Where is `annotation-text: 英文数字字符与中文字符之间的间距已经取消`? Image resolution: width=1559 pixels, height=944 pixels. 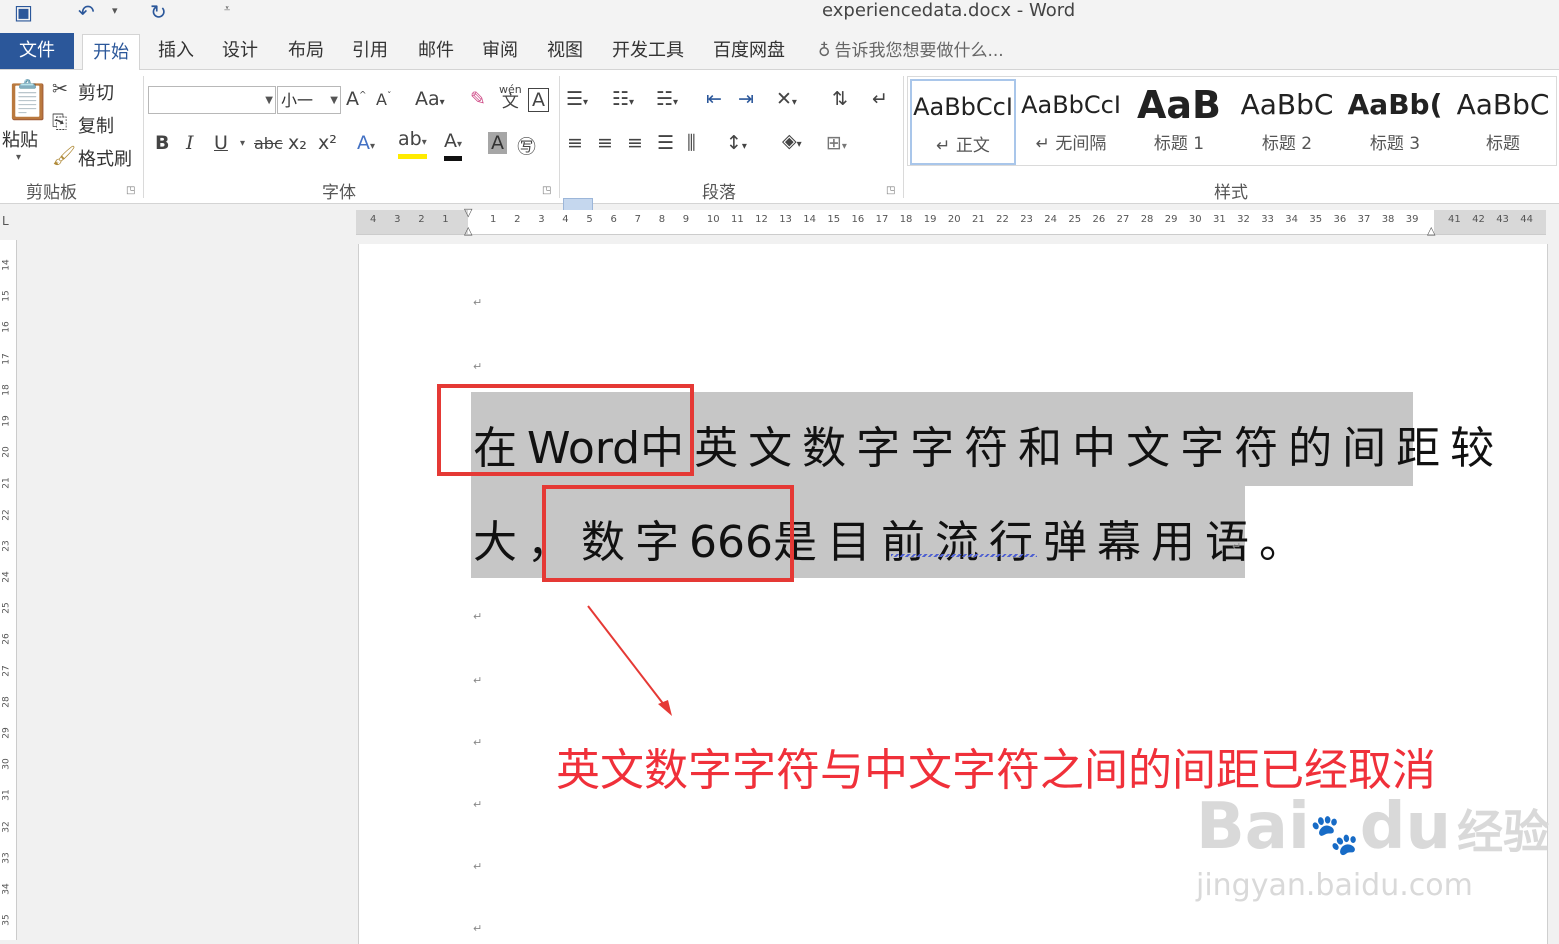
annotation-text: 英文数字字符与中文字符之间的间距已经取消 is located at coordinates (996, 770).